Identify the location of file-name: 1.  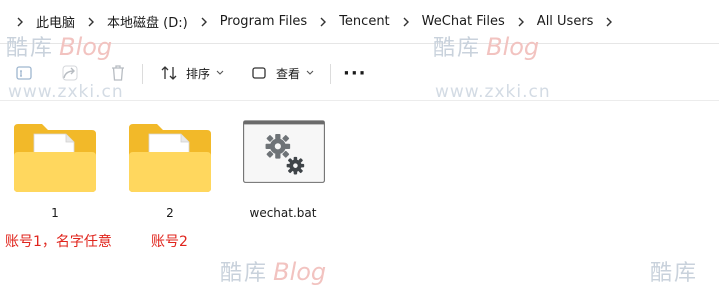
(55, 213).